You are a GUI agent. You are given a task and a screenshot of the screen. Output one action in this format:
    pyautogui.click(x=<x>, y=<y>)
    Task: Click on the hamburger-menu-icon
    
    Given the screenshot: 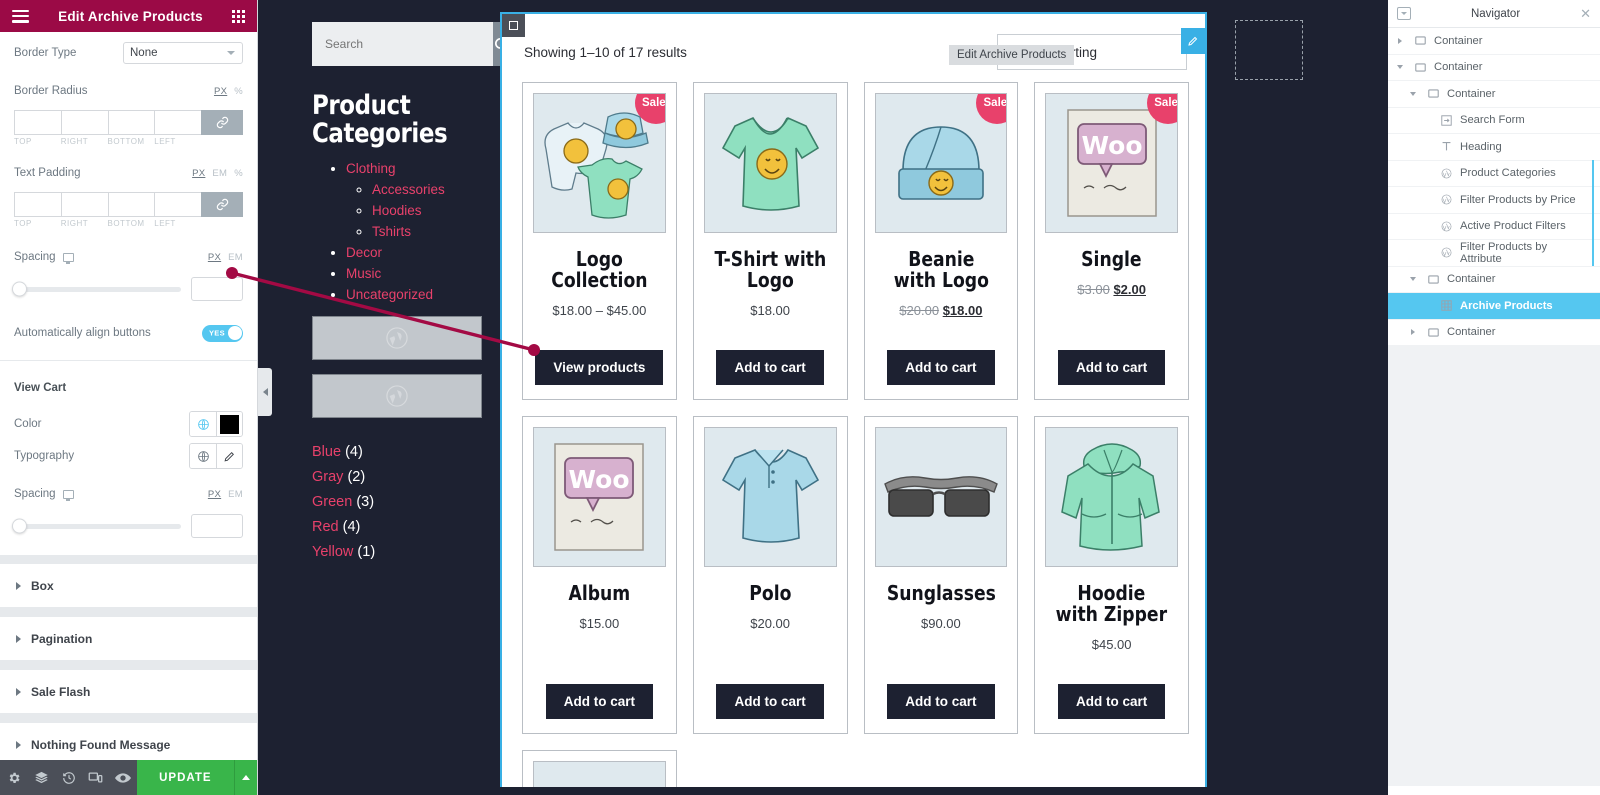 What is the action you would take?
    pyautogui.click(x=20, y=16)
    